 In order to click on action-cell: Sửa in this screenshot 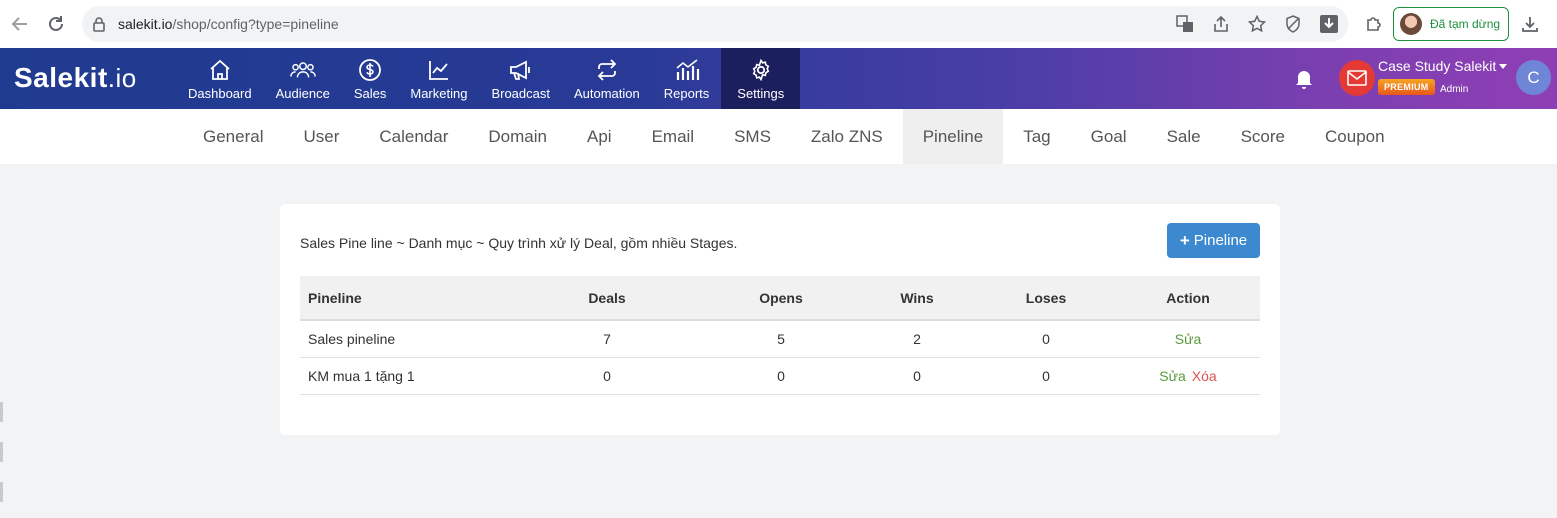, I will do `click(1188, 339)`.